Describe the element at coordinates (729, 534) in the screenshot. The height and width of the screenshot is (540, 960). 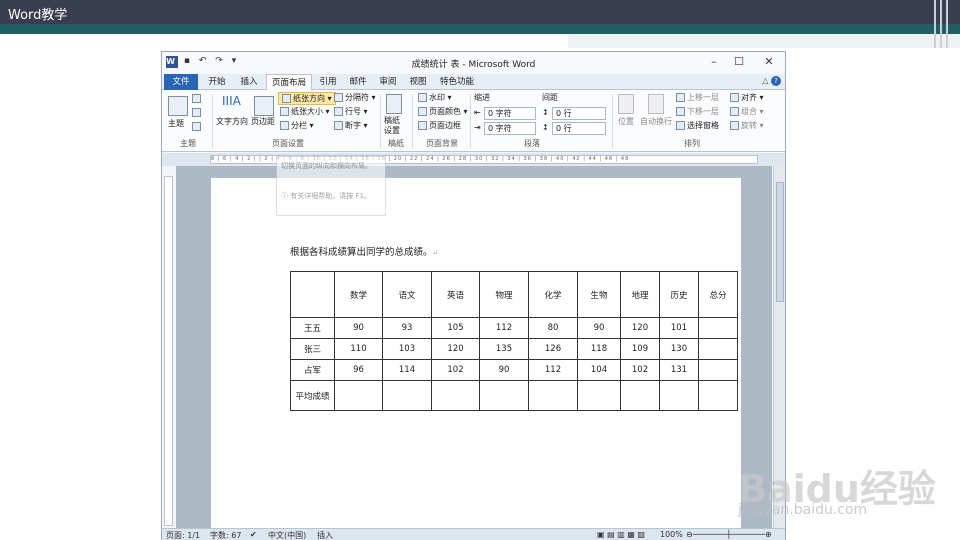
I see `zoom-slider: ⊖───────┼───────⊕` at that location.